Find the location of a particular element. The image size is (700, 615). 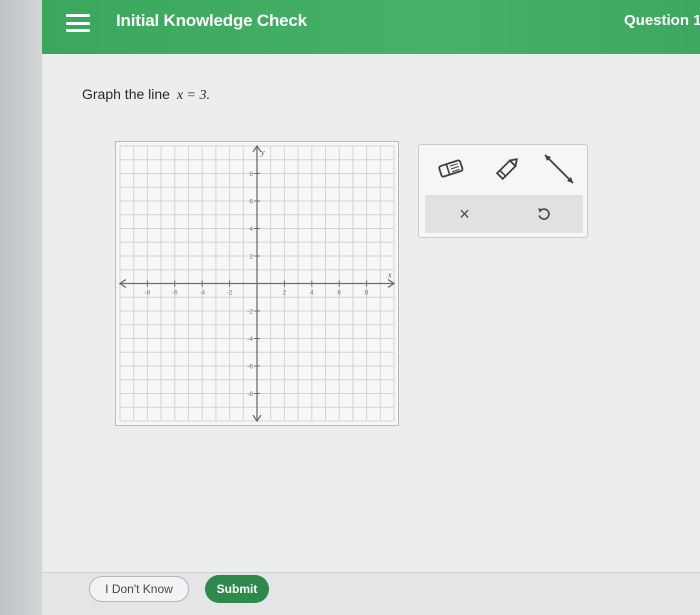

undo-button is located at coordinates (543, 214).